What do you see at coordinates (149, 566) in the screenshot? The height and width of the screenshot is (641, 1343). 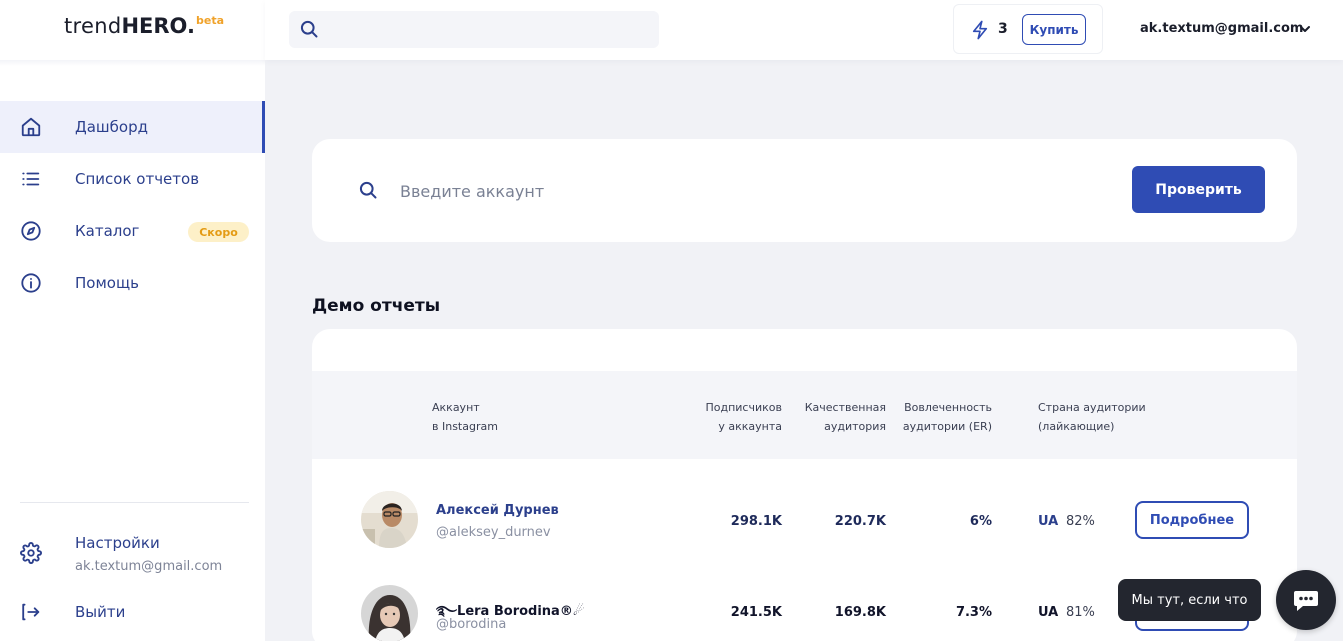 I see `settings-email: ak.textum@gmail.com` at bounding box center [149, 566].